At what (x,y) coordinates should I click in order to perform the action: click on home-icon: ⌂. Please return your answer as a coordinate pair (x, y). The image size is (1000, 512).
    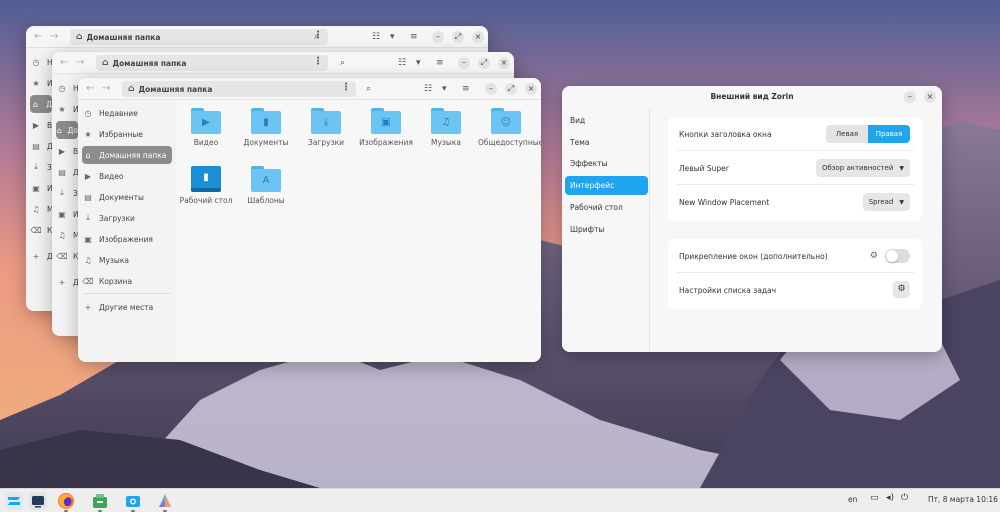
    Looking at the image, I should click on (131, 89).